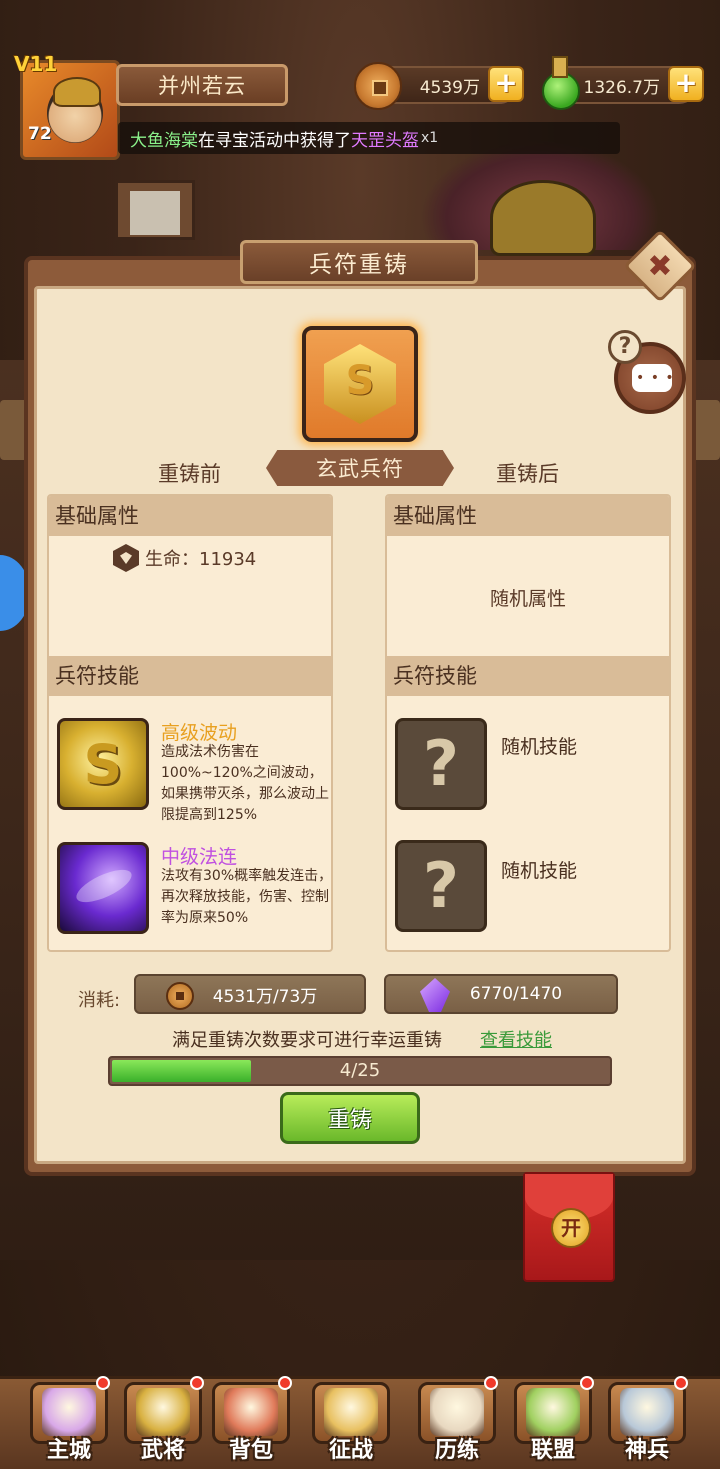  What do you see at coordinates (359, 262) in the screenshot?
I see `dialog-title: 兵符重铸` at bounding box center [359, 262].